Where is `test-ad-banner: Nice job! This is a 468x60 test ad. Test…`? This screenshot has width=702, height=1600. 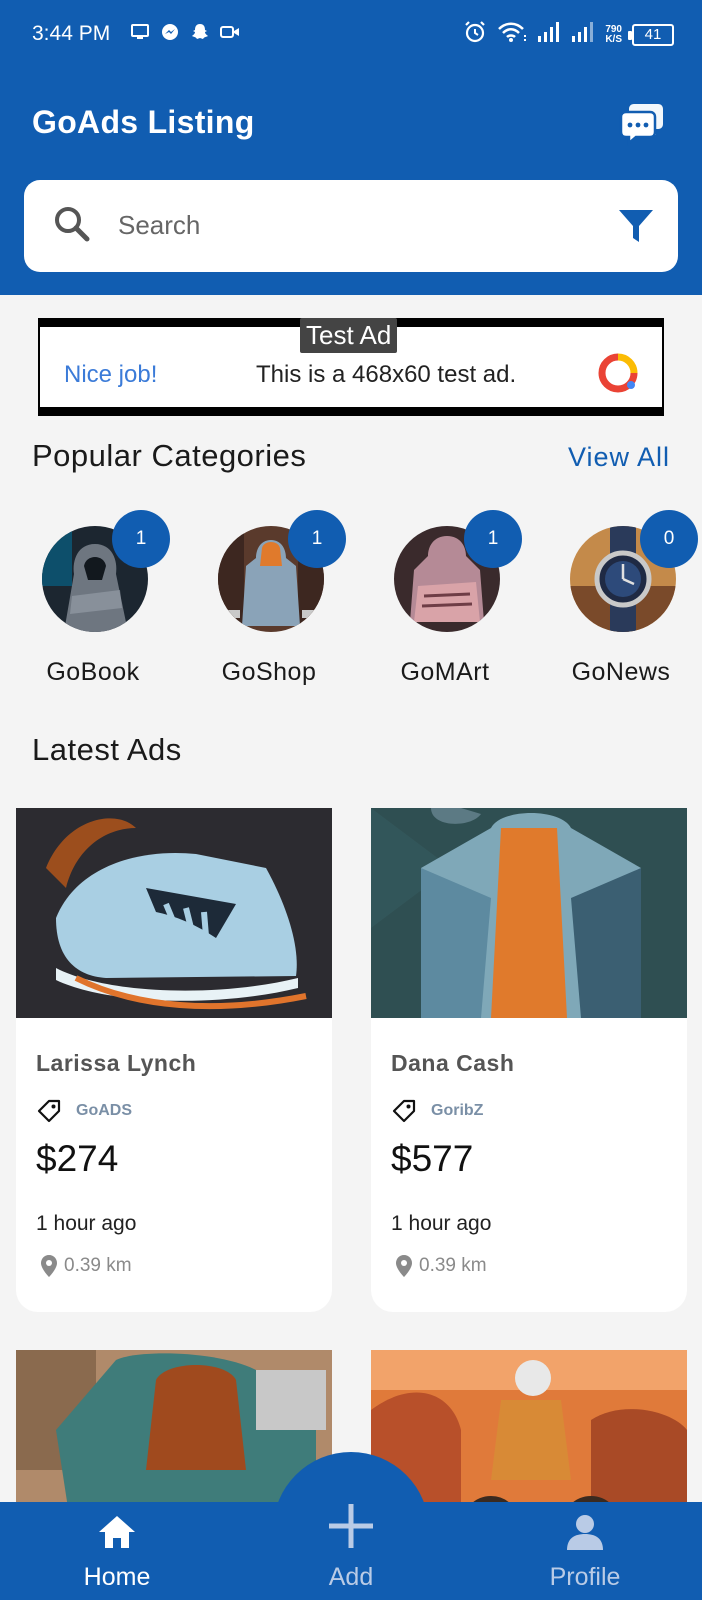 test-ad-banner: Nice job! This is a 468x60 test ad. Test… is located at coordinates (351, 367).